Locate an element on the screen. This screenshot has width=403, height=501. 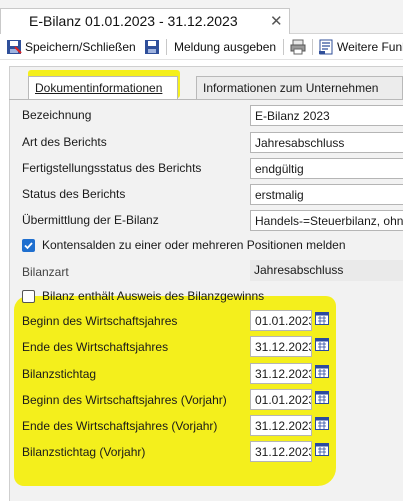
fertigstellung-field: endgültig is located at coordinates (326, 168).